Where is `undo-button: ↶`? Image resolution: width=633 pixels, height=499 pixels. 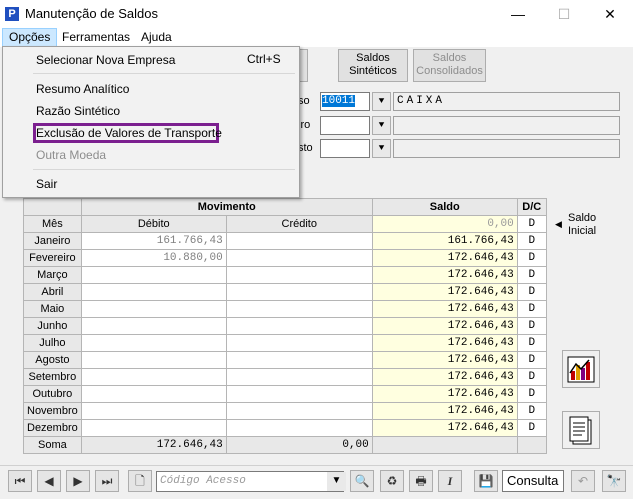 undo-button: ↶ is located at coordinates (583, 481).